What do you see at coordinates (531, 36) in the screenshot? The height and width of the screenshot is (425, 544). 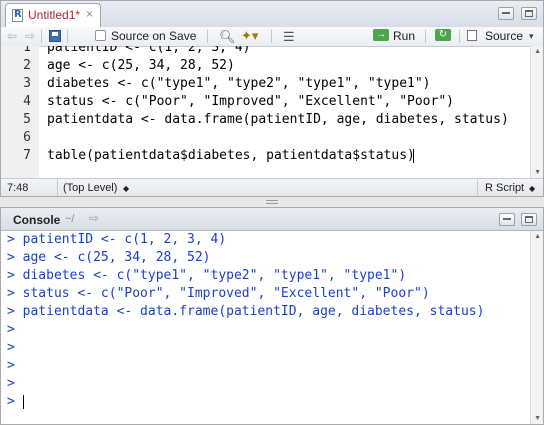 I see `source-dropdown-caret-icon: ▾` at bounding box center [531, 36].